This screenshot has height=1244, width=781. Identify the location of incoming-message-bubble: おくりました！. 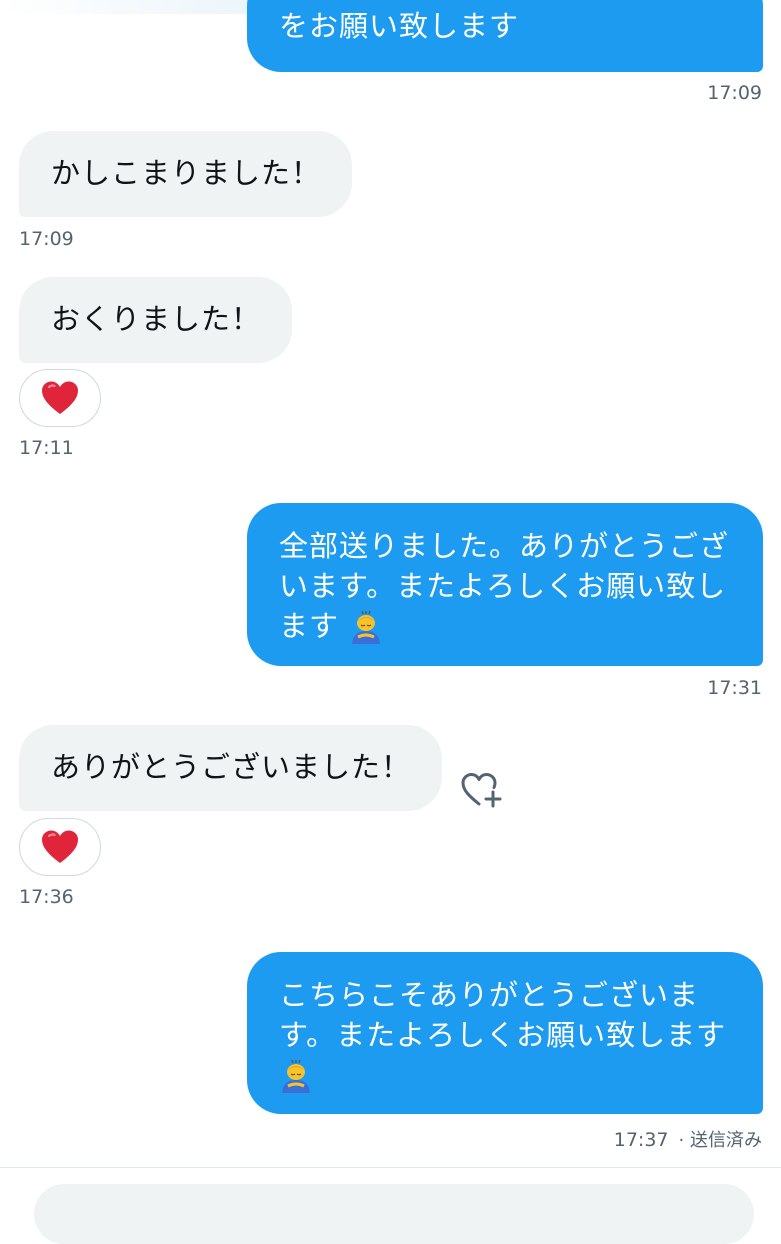
(155, 320).